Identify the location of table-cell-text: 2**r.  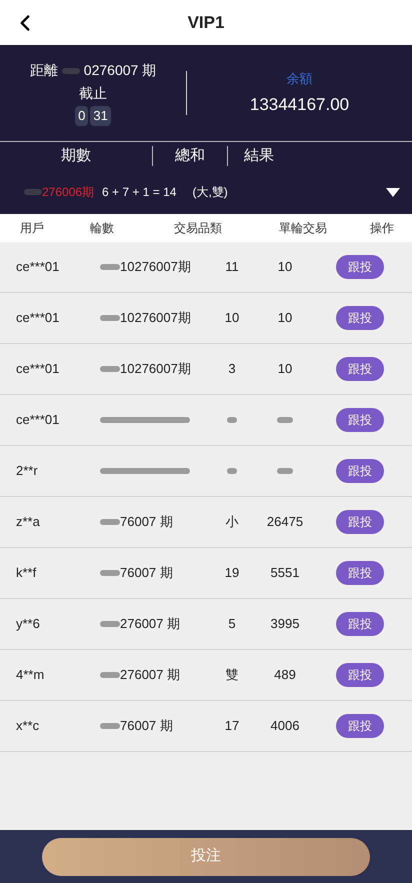
(27, 471).